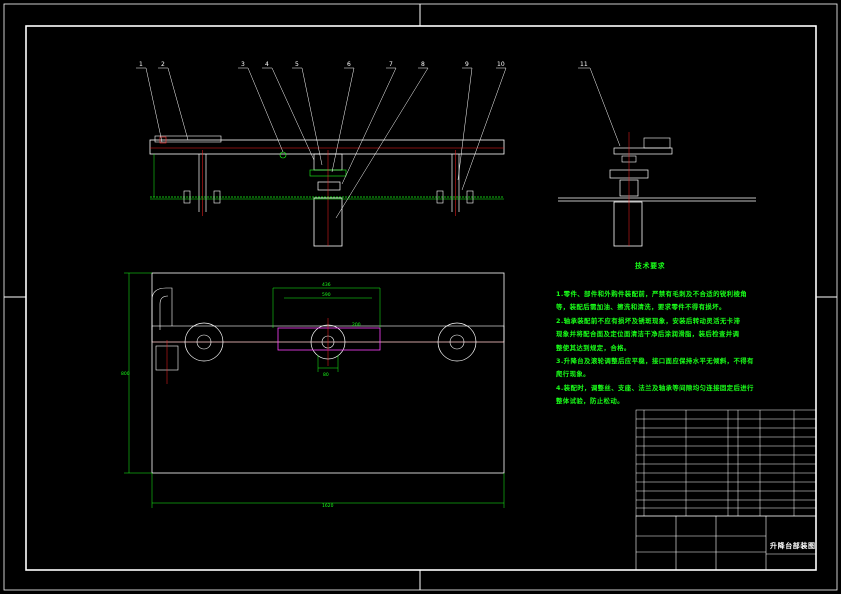 This screenshot has height=594, width=841. What do you see at coordinates (573, 374) in the screenshot?
I see `note-line: 爬行现象。` at bounding box center [573, 374].